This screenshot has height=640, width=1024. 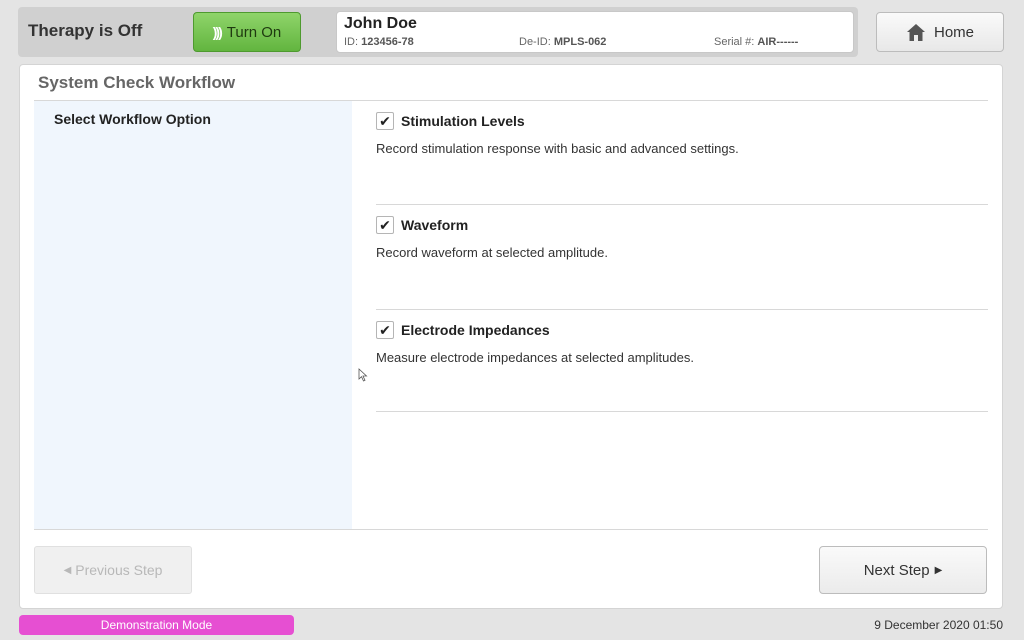 I want to click on demonstration-mode-badge: Demonstration Mode, so click(x=156, y=625).